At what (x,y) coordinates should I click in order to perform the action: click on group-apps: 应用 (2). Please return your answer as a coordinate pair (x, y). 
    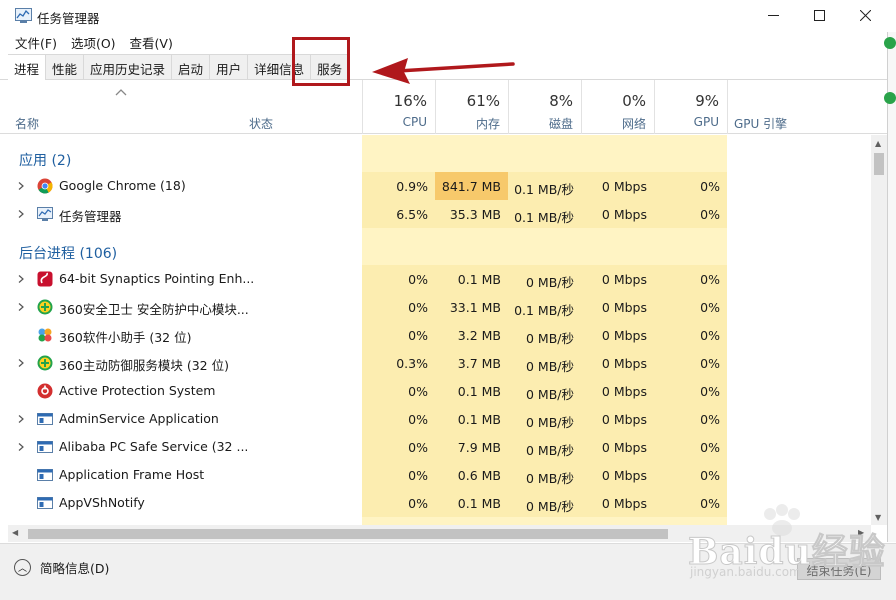
    Looking at the image, I should click on (435, 156).